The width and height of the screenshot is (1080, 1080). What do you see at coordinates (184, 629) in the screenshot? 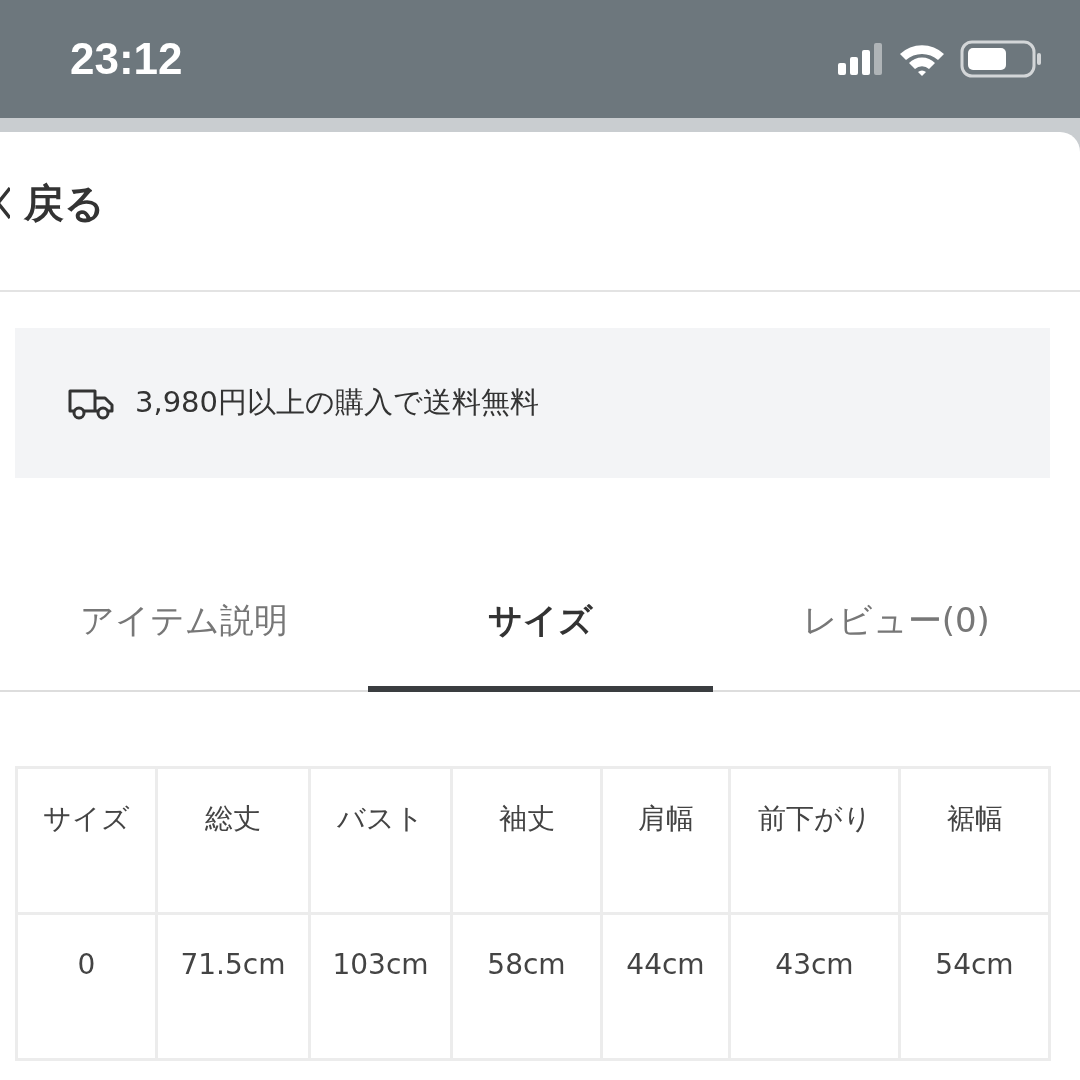
I see `tab: アイテム説明` at bounding box center [184, 629].